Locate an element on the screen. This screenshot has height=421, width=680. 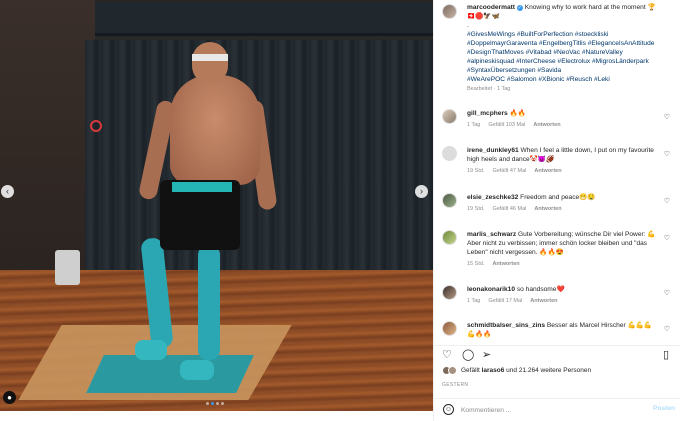
caption-text: Knowing why to work hard at the moment 🏆 is located at coordinates (590, 7).